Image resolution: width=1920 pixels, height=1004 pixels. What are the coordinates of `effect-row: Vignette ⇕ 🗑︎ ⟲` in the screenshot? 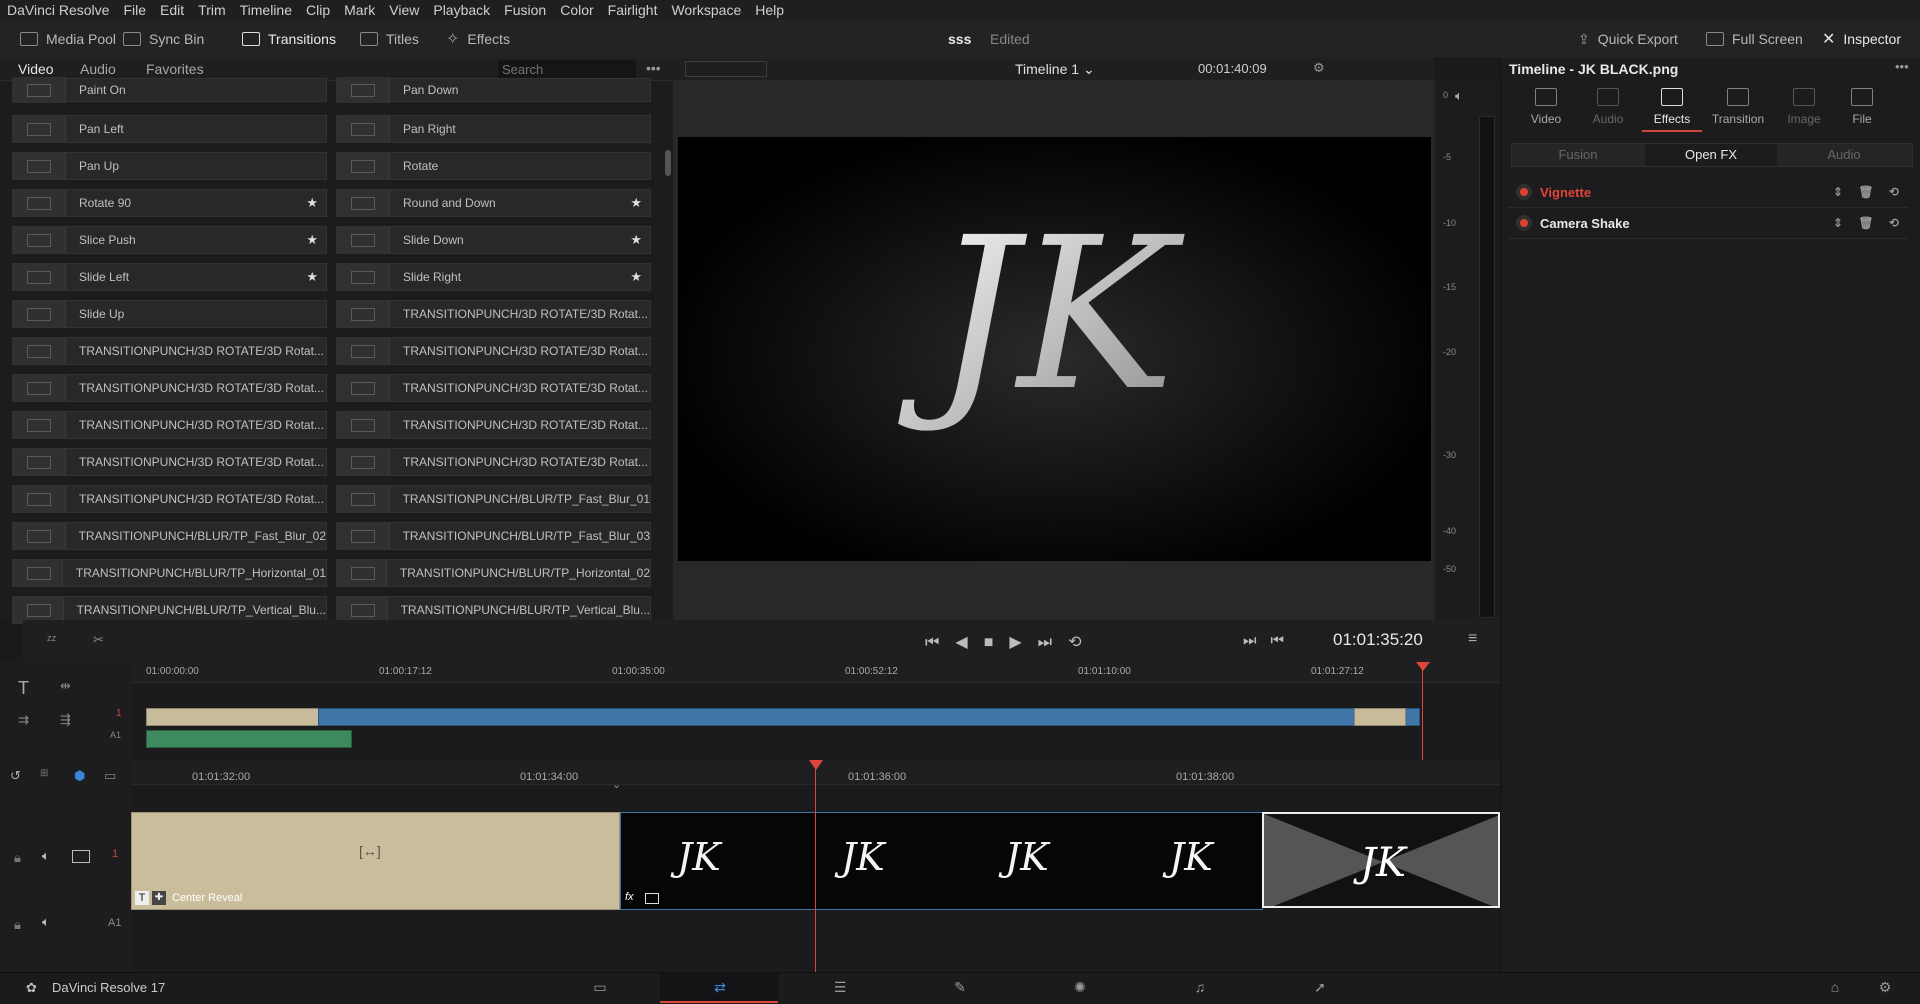 It's located at (1708, 192).